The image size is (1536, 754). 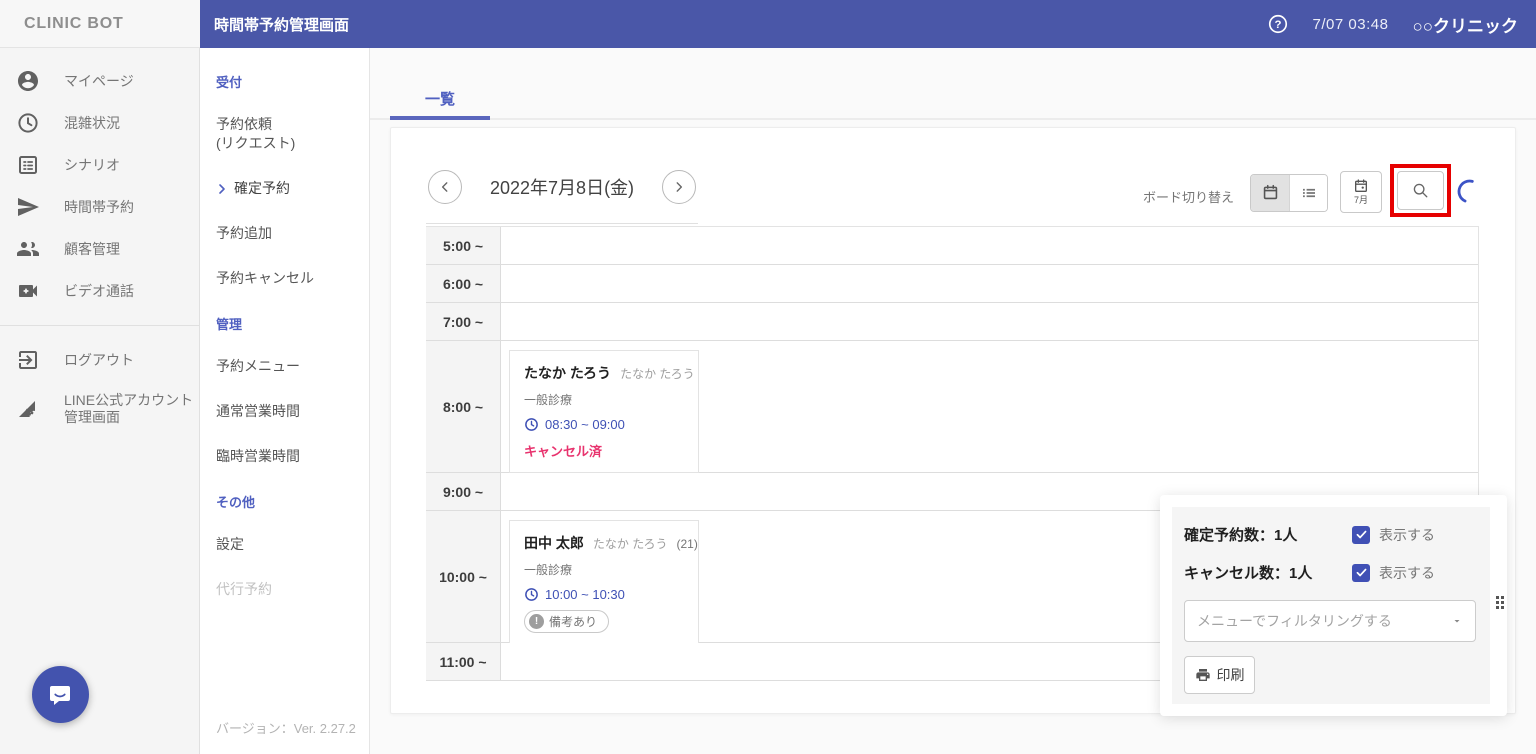 I want to click on toolbar-right: ボード切り替え 7月, so click(x=1313, y=190).